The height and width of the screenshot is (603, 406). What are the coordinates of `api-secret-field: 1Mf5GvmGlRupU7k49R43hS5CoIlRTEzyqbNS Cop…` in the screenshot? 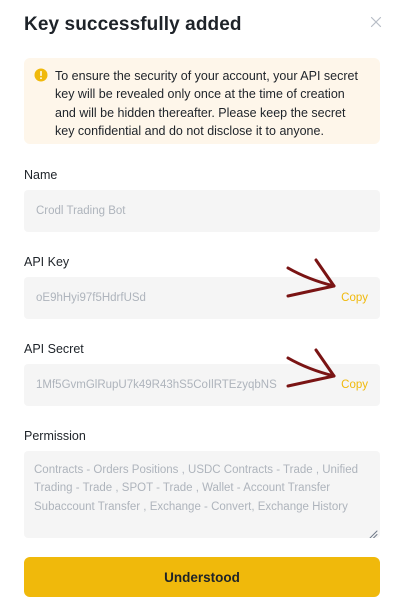 It's located at (202, 385).